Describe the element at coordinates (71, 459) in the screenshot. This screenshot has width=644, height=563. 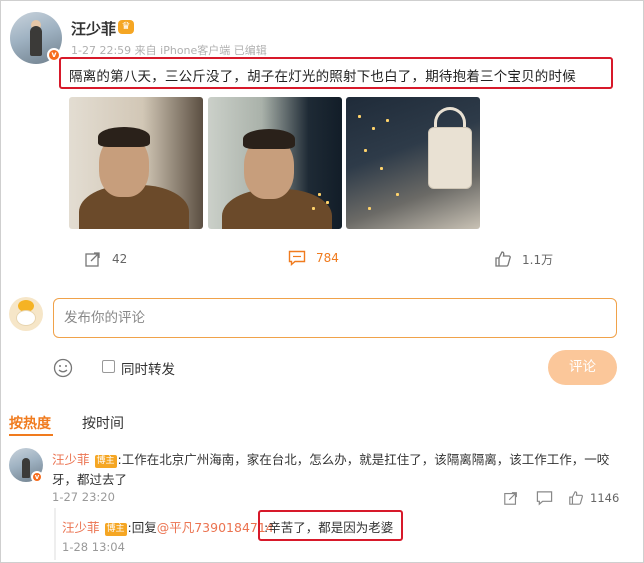
I see `commenter-name: 汪少菲` at that location.